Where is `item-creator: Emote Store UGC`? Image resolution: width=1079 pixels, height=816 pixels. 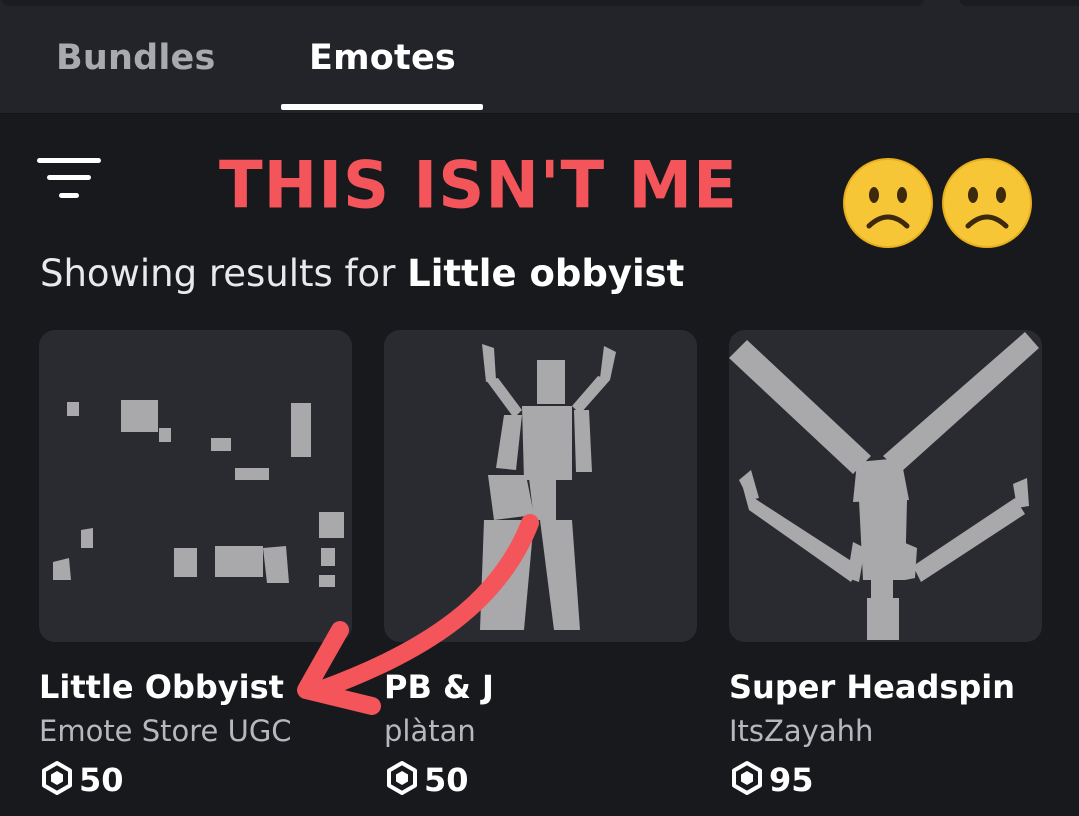 item-creator: Emote Store UGC is located at coordinates (195, 731).